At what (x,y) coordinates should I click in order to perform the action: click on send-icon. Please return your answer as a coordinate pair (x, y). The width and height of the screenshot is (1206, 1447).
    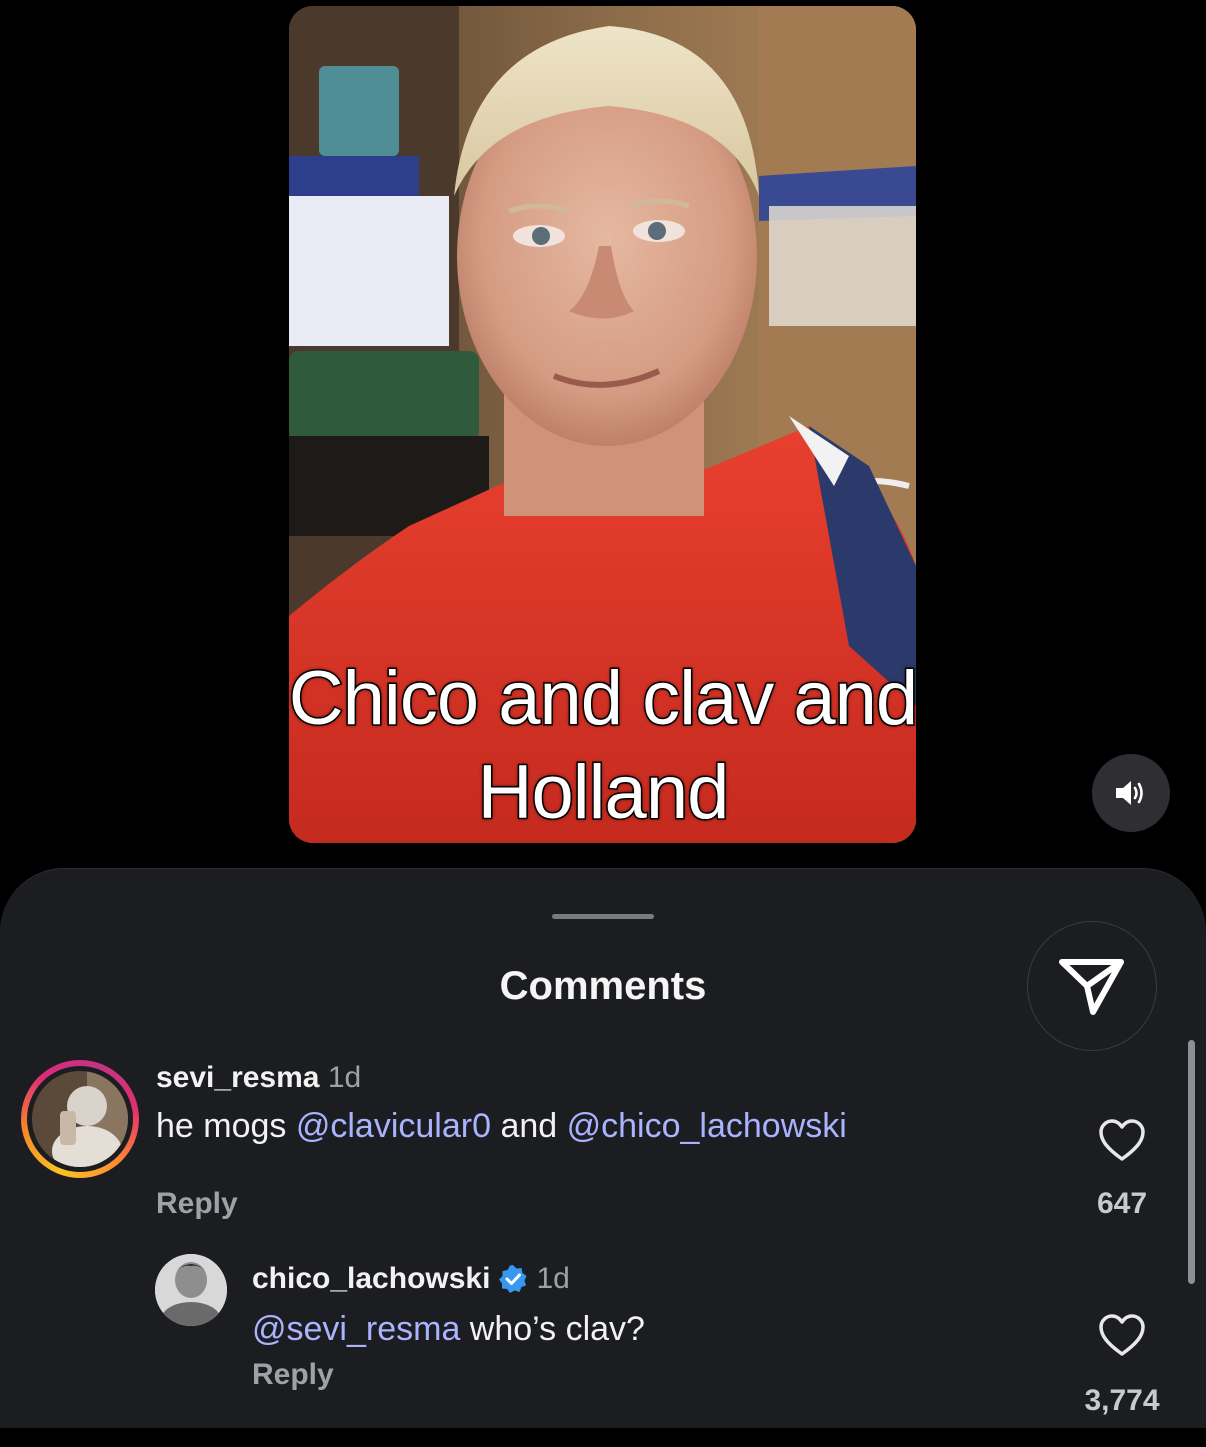
    Looking at the image, I should click on (1091, 987).